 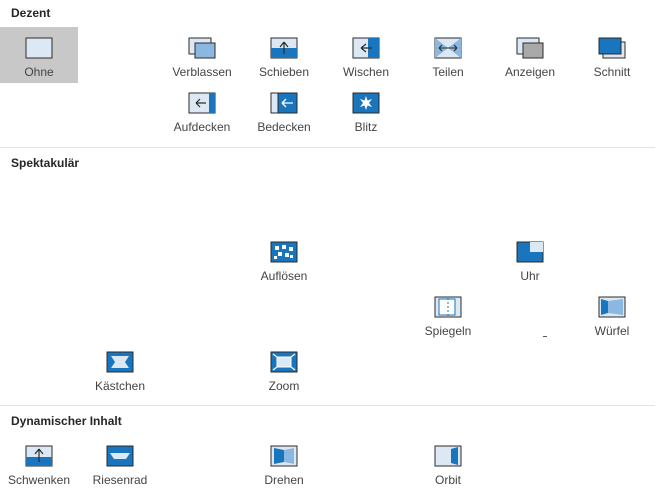 What do you see at coordinates (612, 48) in the screenshot?
I see `cut-icon` at bounding box center [612, 48].